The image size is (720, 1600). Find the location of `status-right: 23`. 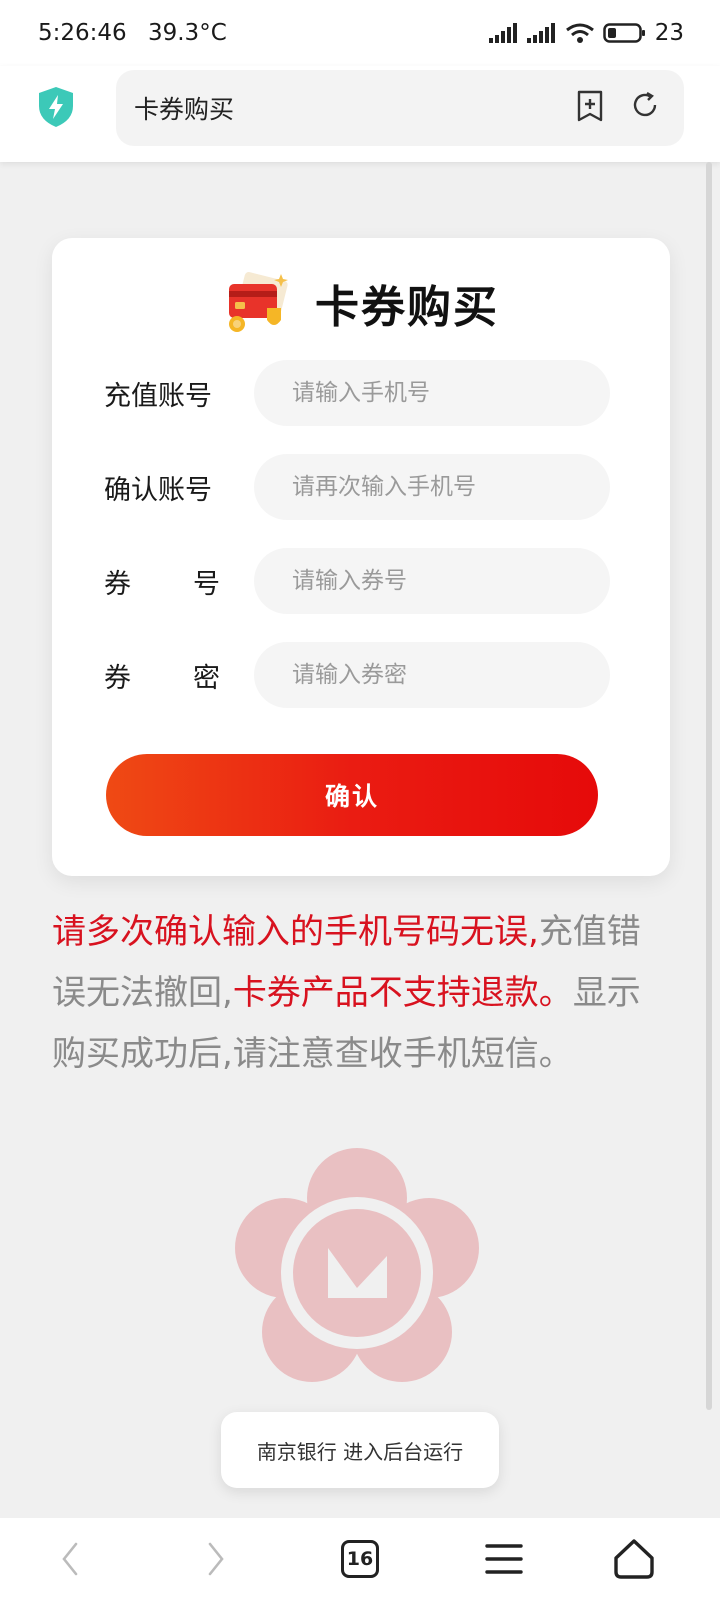

status-right: 23 is located at coordinates (586, 33).